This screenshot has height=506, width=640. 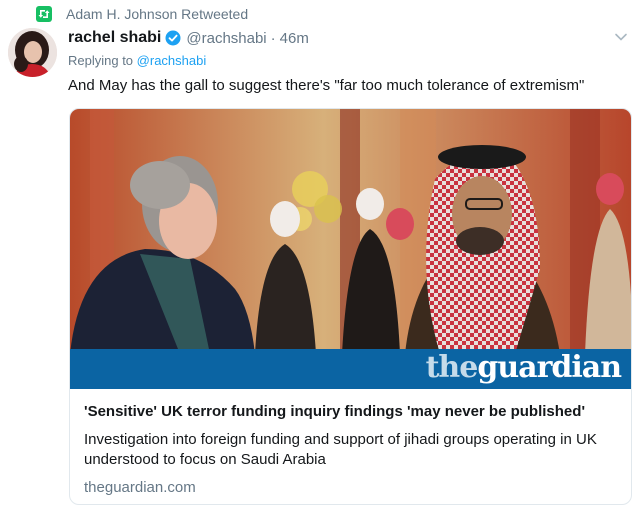 I want to click on retweet-indicator: Adam H. Johnson Retweeted, so click(x=142, y=14).